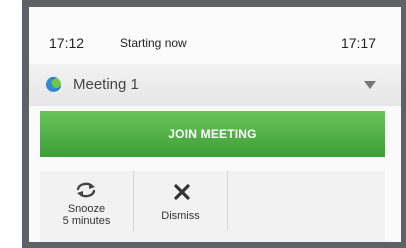 This screenshot has width=406, height=248. What do you see at coordinates (227, 201) in the screenshot?
I see `divider` at bounding box center [227, 201].